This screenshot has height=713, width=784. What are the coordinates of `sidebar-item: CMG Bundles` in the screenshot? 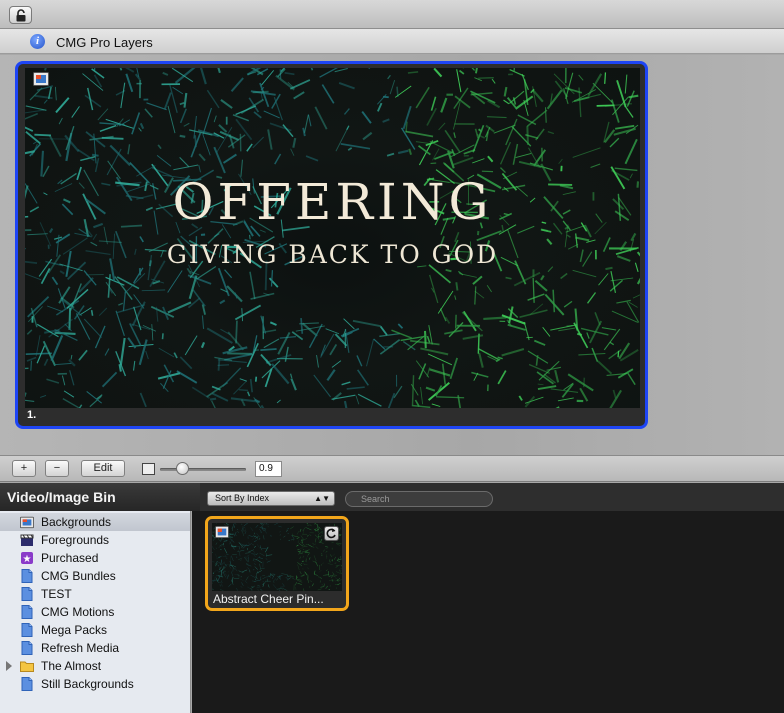 It's located at (95, 576).